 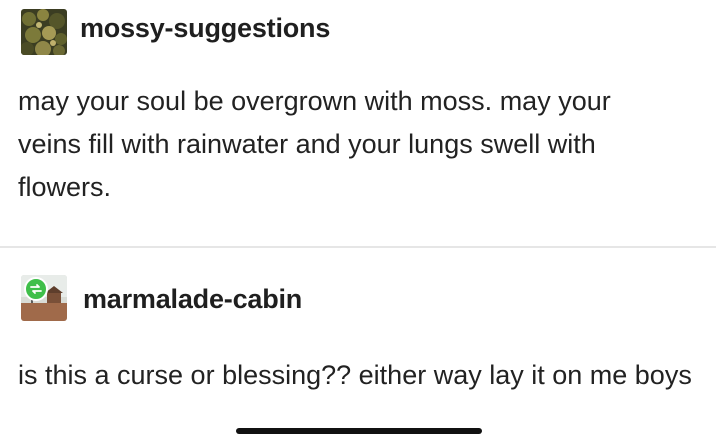 I want to click on username: marmalade-cabin, so click(x=192, y=299).